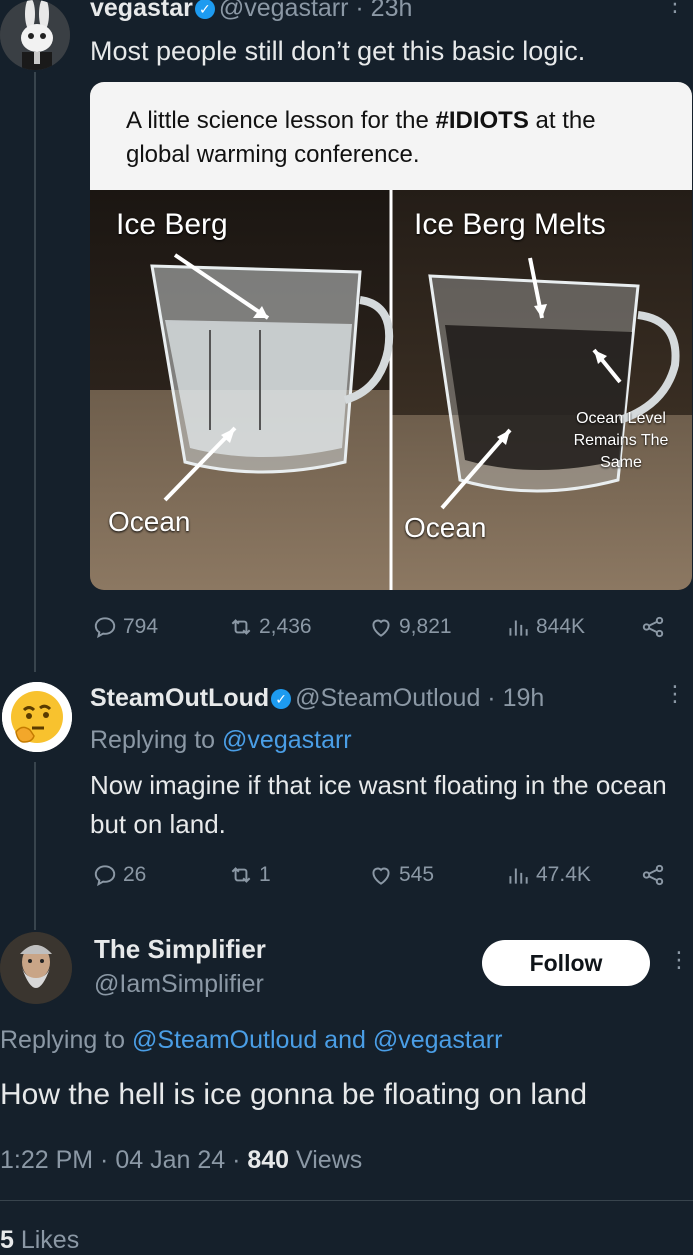 Image resolution: width=693 pixels, height=1255 pixels. Describe the element at coordinates (66, 1040) in the screenshot. I see `tweet3-replying-prefix: Replying to` at that location.